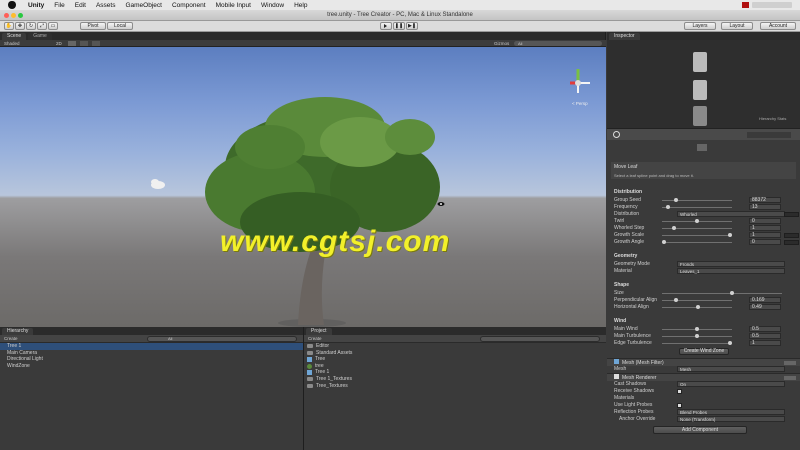 The width and height of the screenshot is (800, 450). I want to click on main-turbulence-field: Main Turbulence 0.5, so click(703, 336).